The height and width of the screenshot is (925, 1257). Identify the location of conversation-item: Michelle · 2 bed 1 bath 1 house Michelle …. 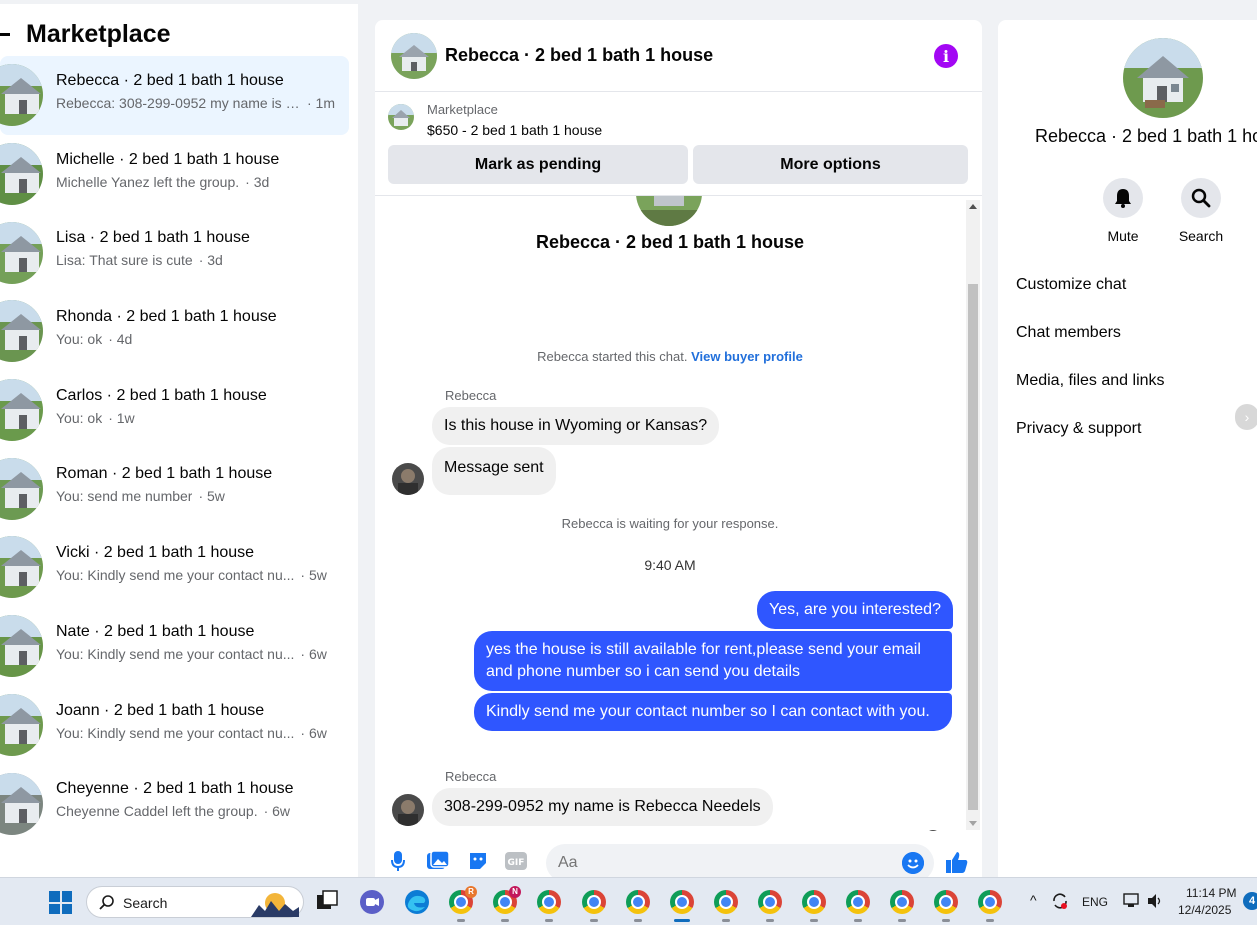
(179, 174).